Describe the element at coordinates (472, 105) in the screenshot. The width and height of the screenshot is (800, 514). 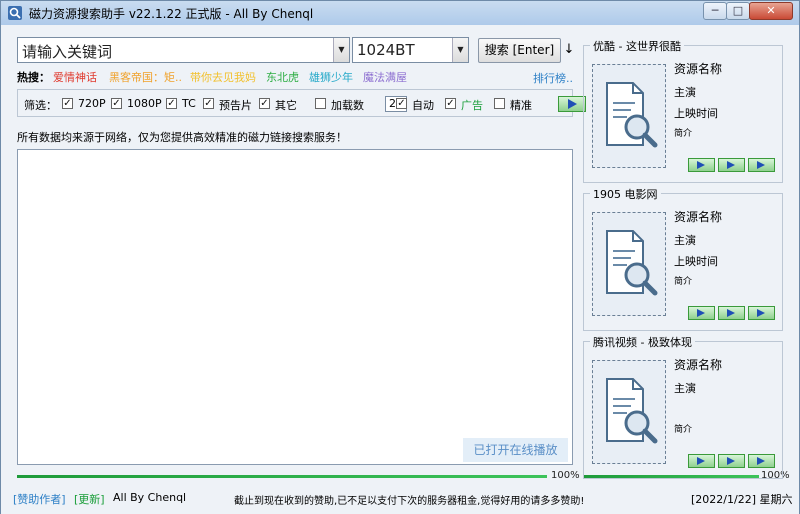
I see `ads-label: 广告` at that location.